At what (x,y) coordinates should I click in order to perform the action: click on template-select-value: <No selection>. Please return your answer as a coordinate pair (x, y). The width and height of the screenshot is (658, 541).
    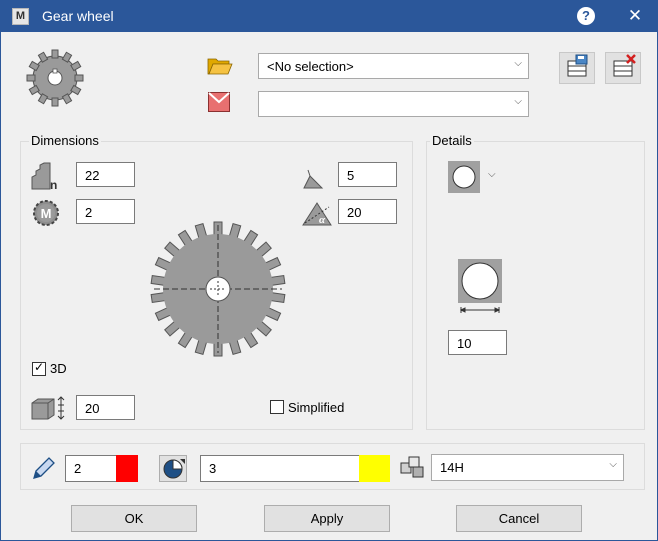
    Looking at the image, I should click on (310, 66).